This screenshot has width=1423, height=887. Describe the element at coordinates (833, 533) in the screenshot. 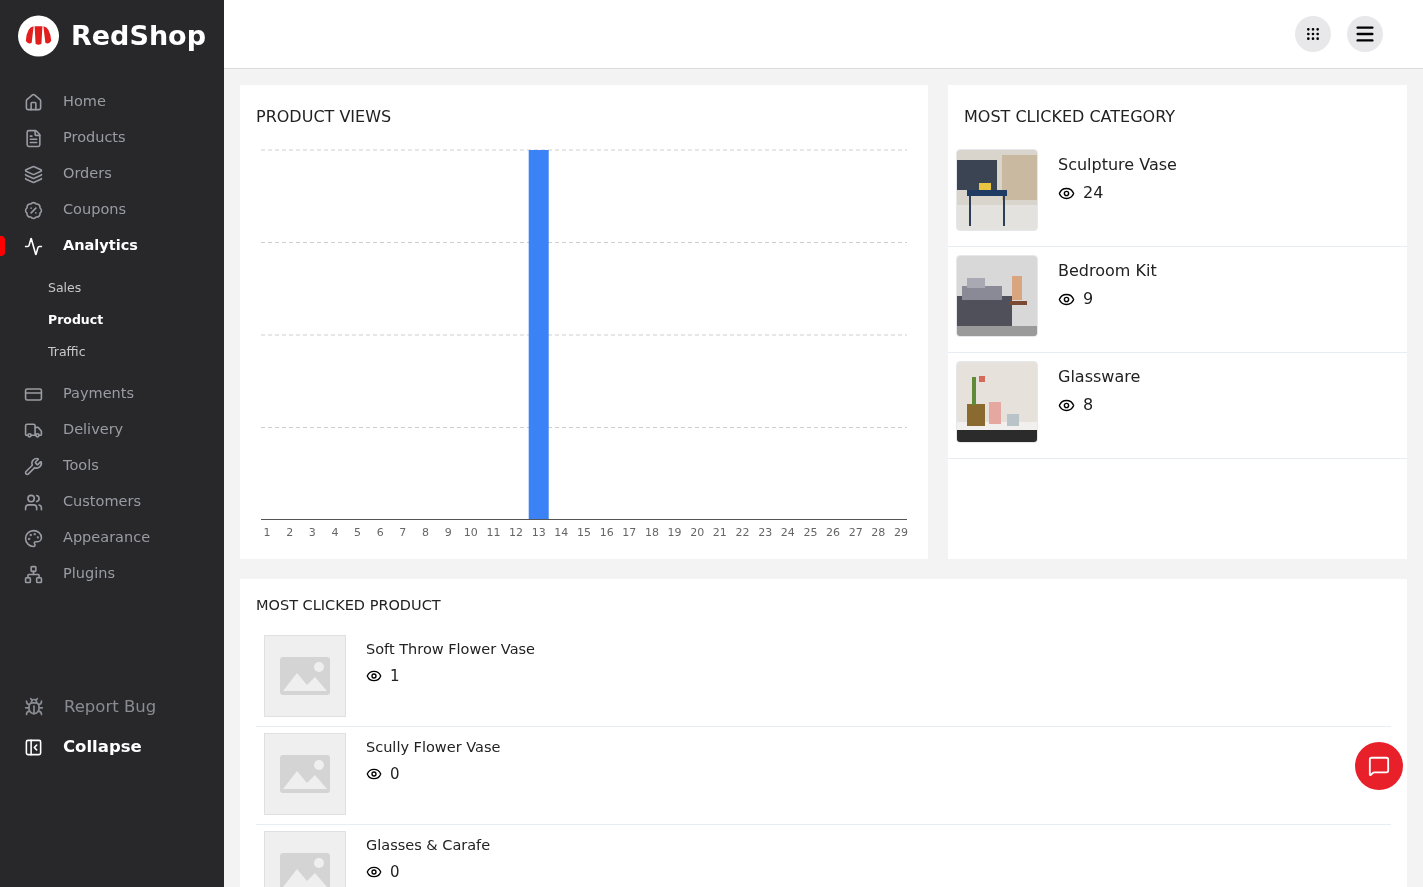

I see `axis-label: 26` at that location.